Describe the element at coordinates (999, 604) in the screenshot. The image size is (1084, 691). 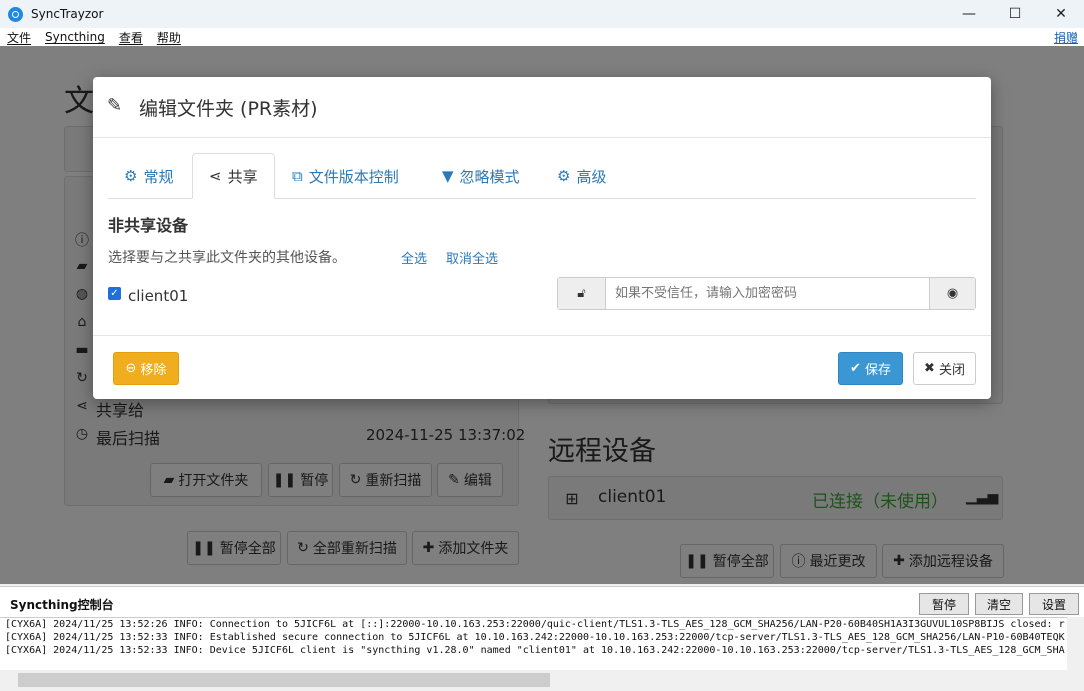
I see `console-clear-button: 清空` at that location.